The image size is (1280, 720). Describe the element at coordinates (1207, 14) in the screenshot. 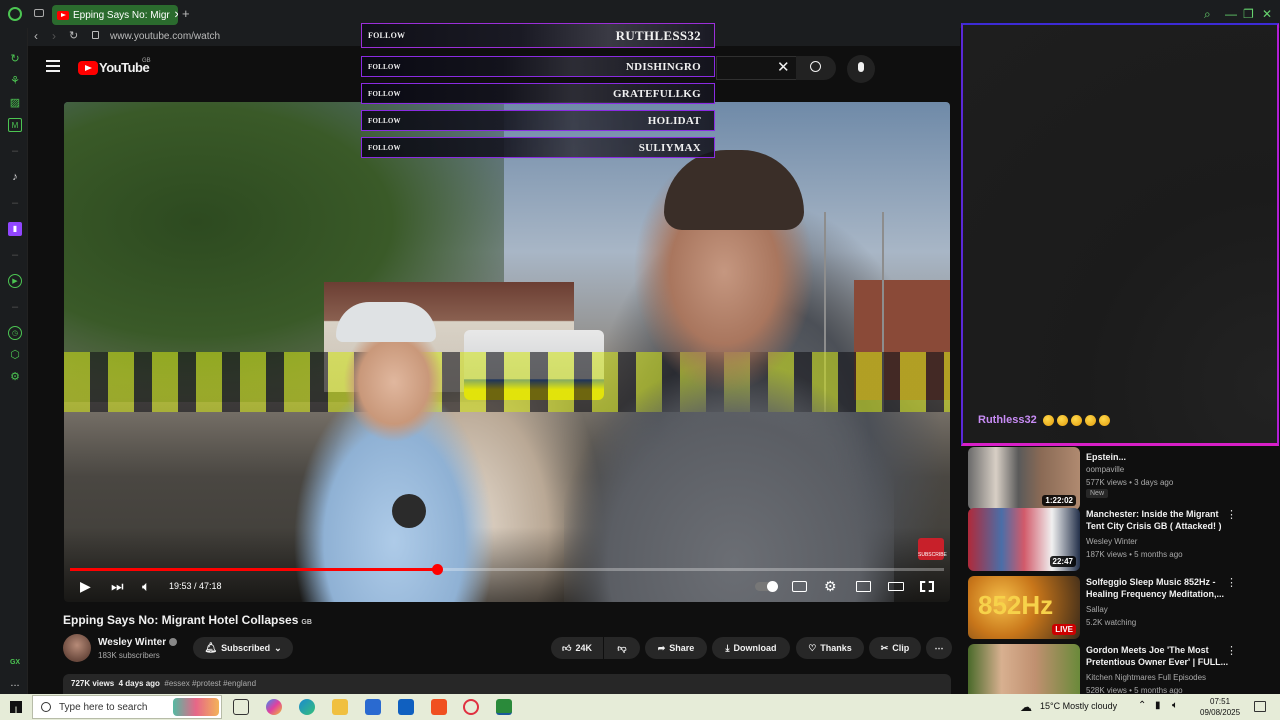

I see `search-icon: ⌕` at that location.